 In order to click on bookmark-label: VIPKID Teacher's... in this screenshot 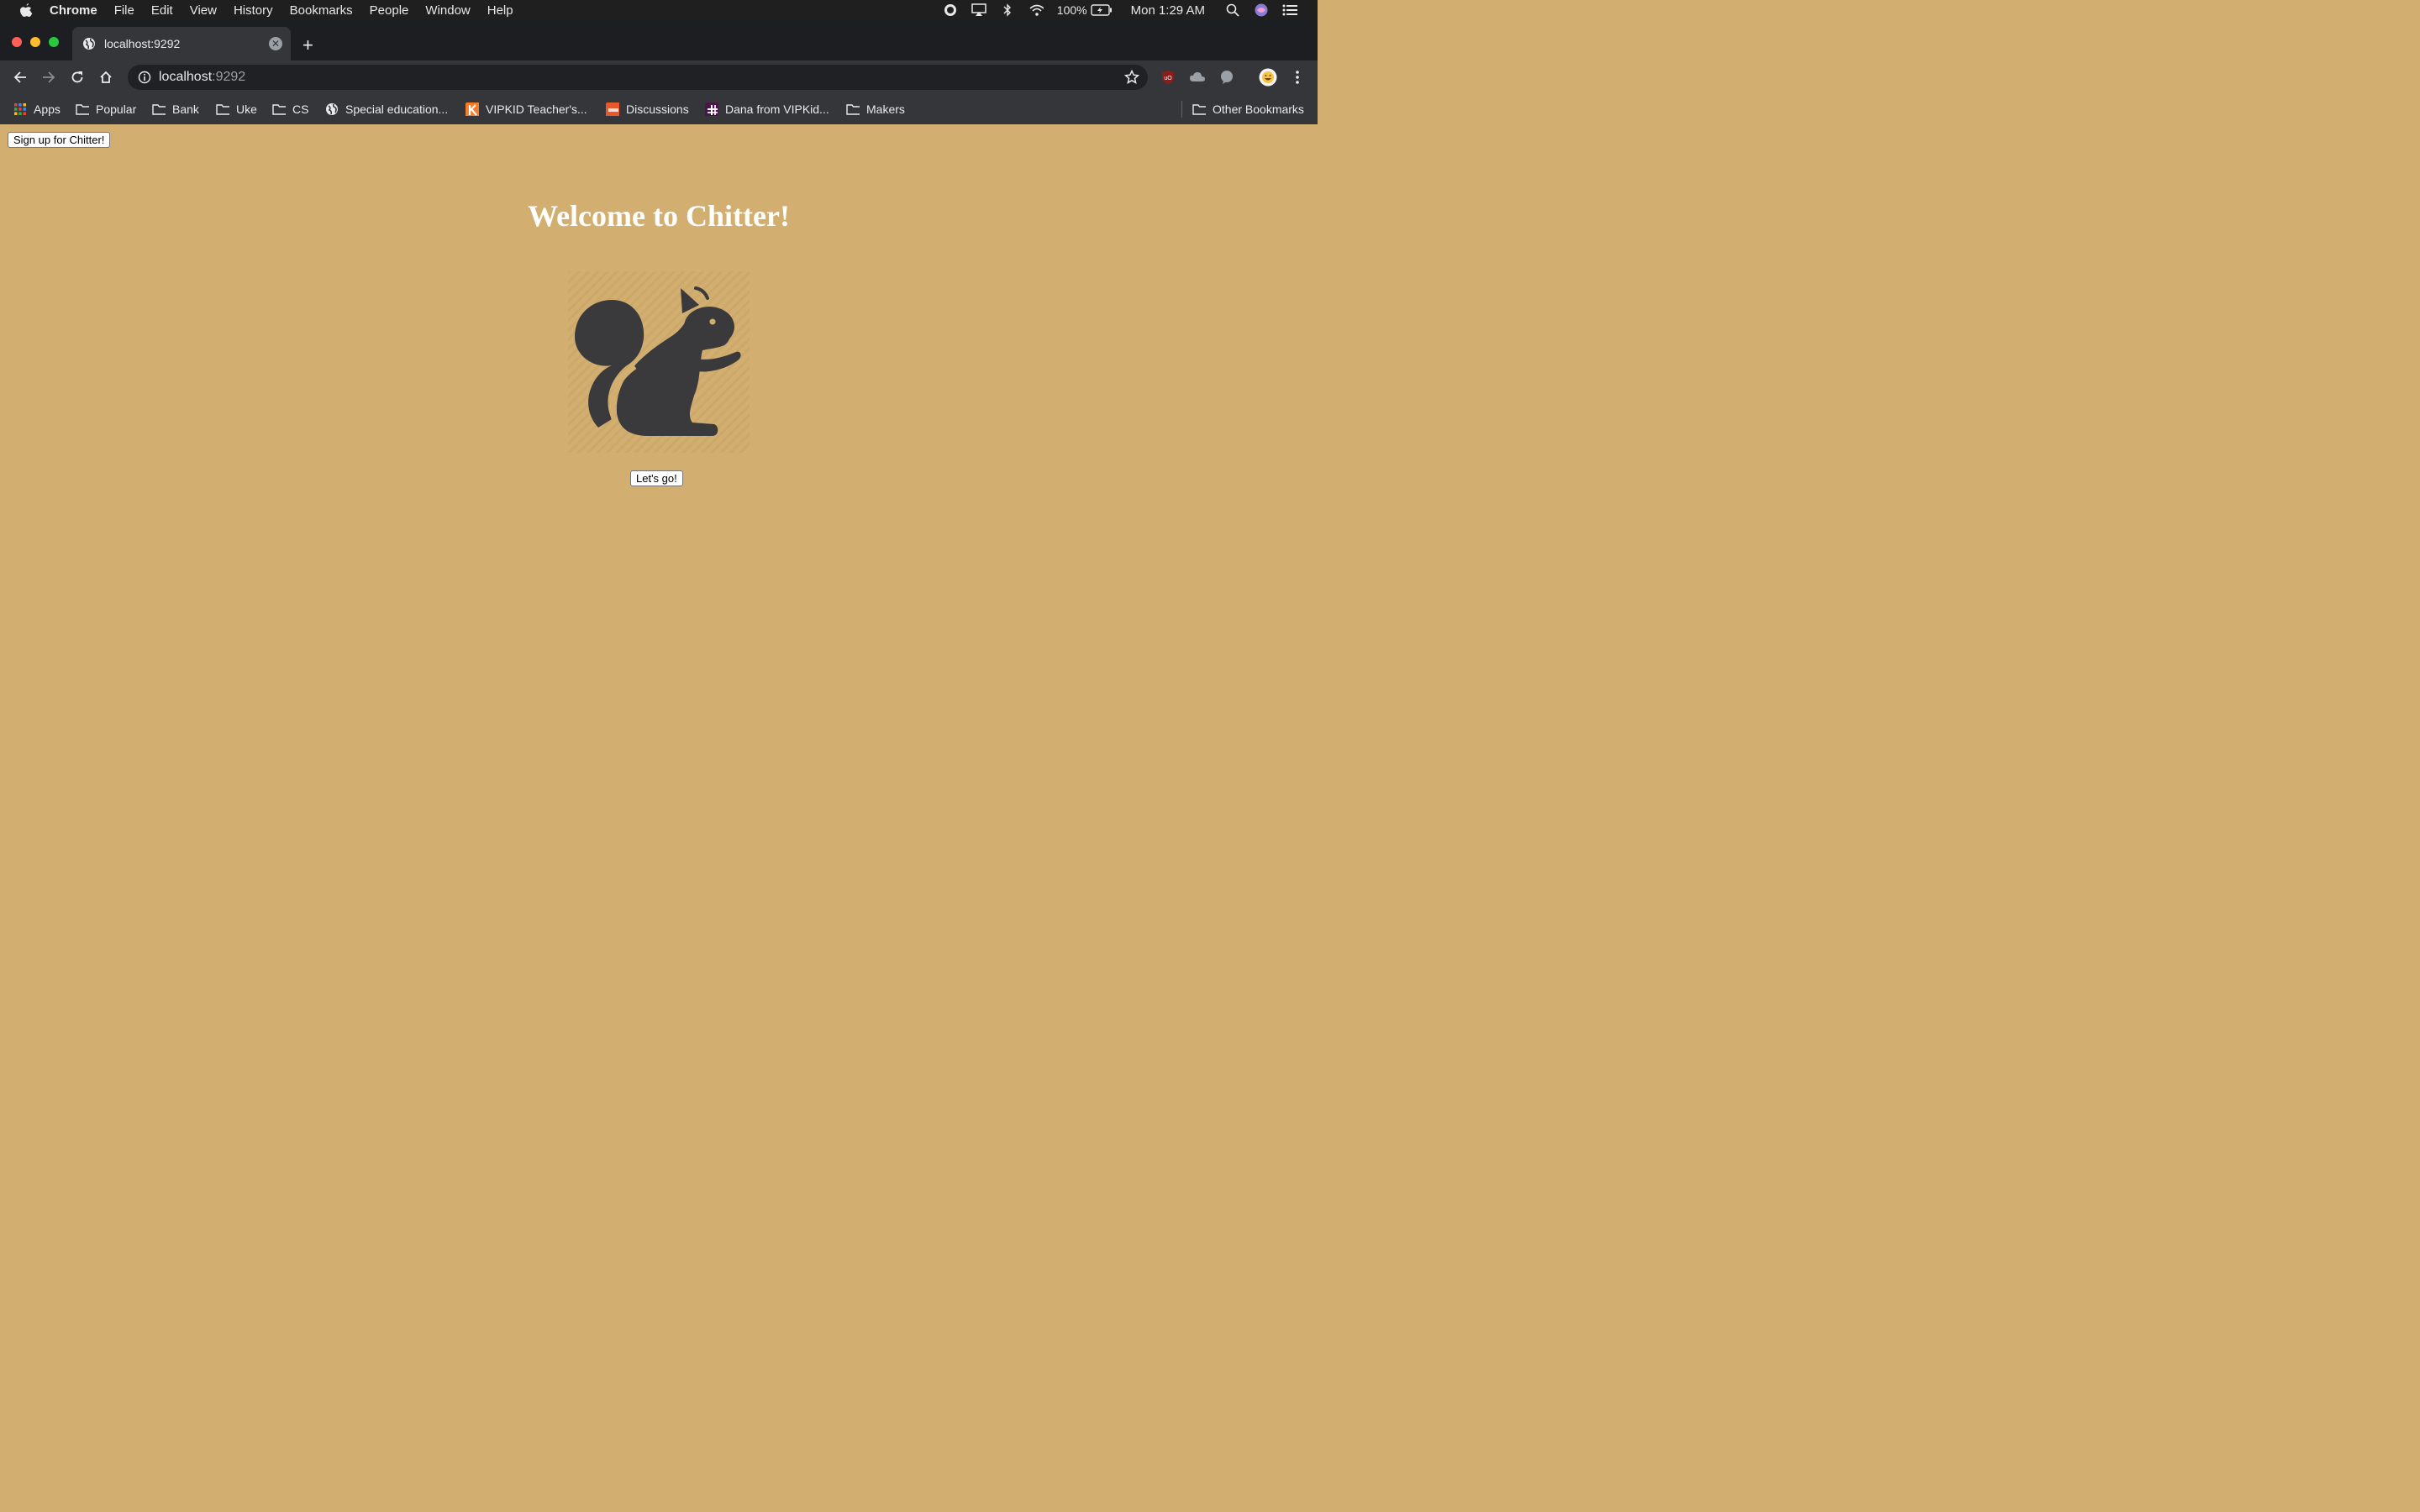, I will do `click(537, 109)`.